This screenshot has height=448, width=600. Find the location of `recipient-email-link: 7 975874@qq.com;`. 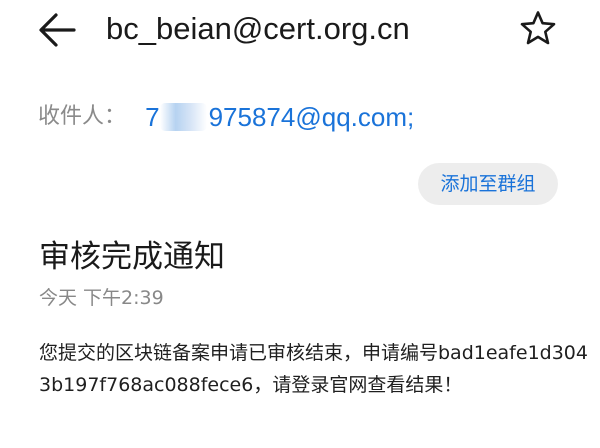

recipient-email-link: 7 975874@qq.com; is located at coordinates (279, 117).